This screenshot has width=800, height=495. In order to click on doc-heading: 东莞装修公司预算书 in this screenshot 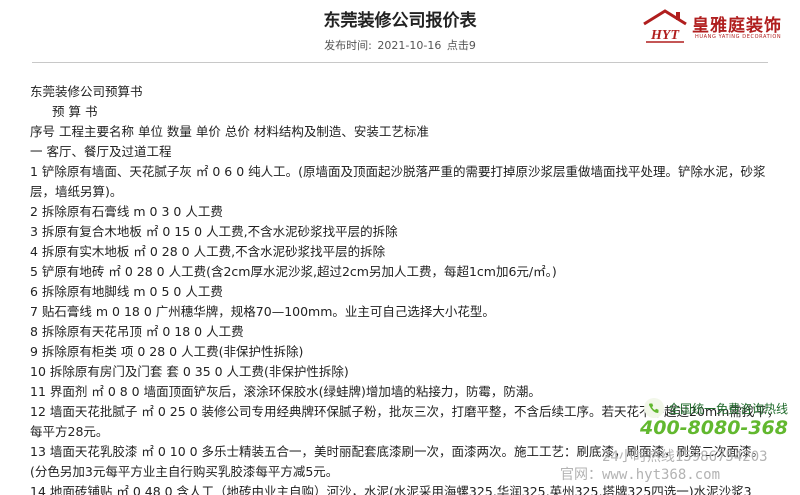, I will do `click(86, 91)`.